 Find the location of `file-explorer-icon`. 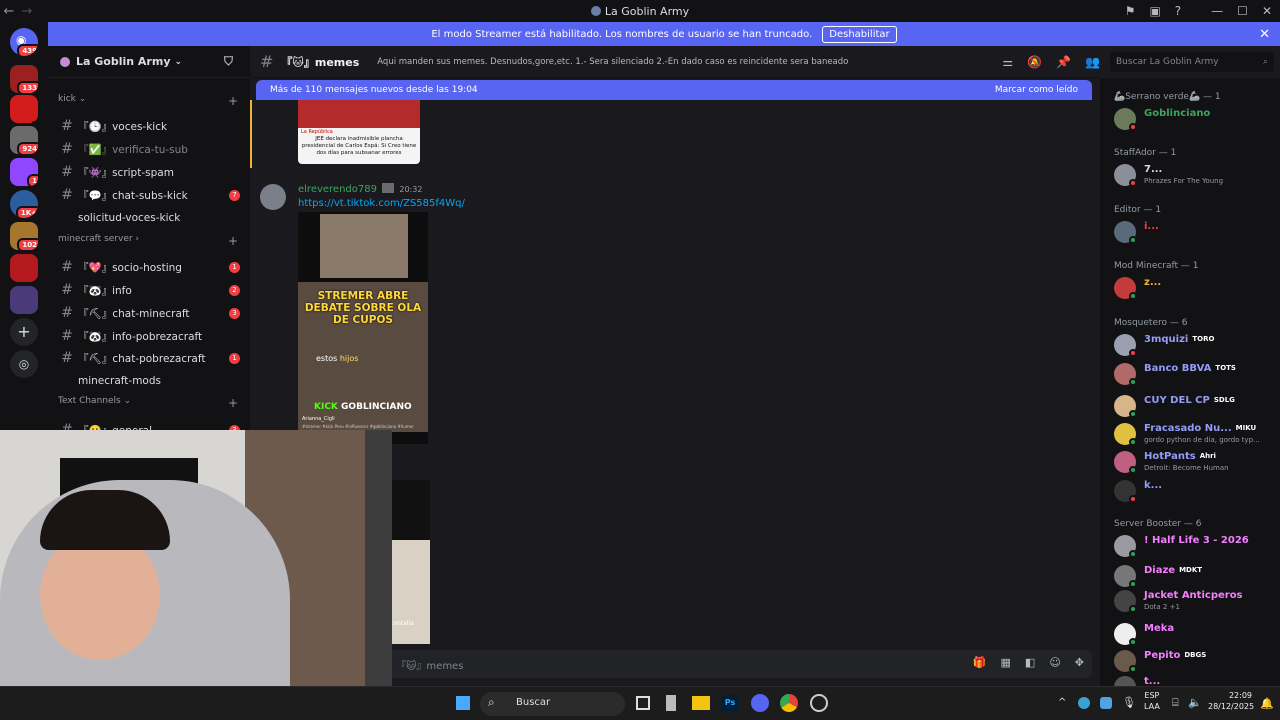

file-explorer-icon is located at coordinates (701, 703).